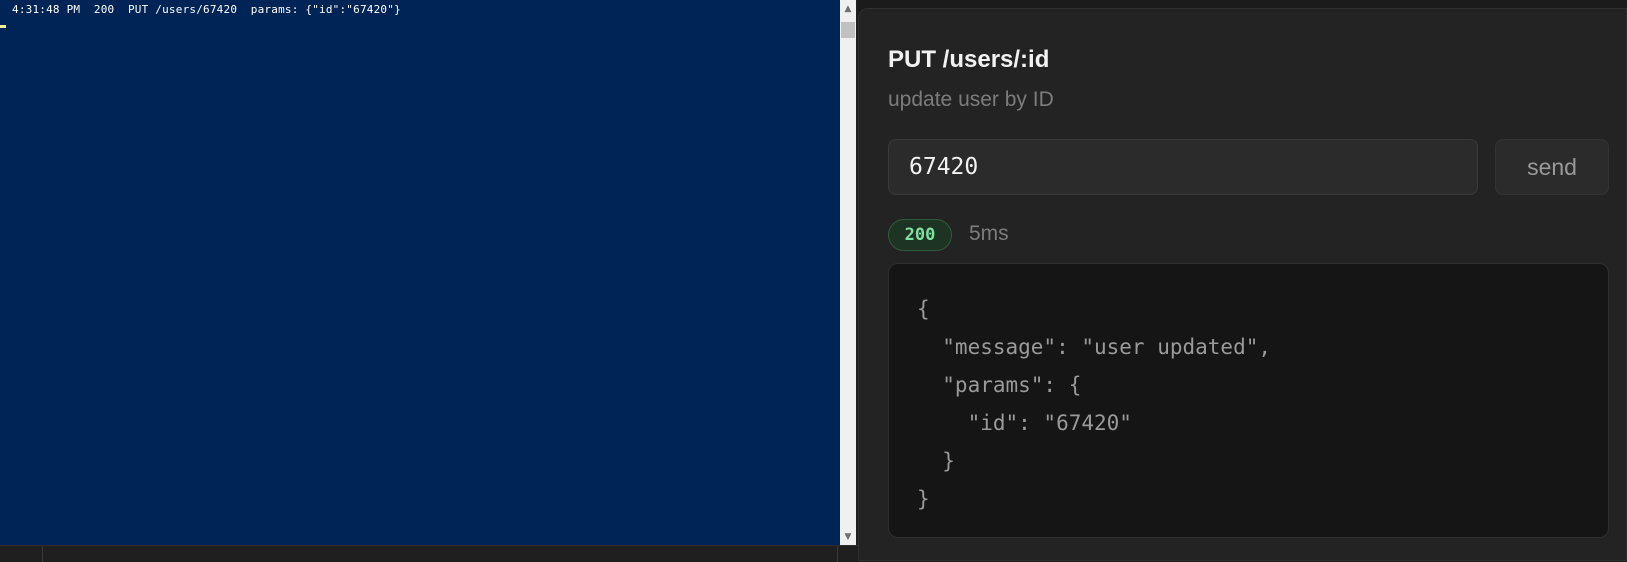 The width and height of the screenshot is (1627, 562). What do you see at coordinates (848, 30) in the screenshot?
I see `scrollbar-thumb` at bounding box center [848, 30].